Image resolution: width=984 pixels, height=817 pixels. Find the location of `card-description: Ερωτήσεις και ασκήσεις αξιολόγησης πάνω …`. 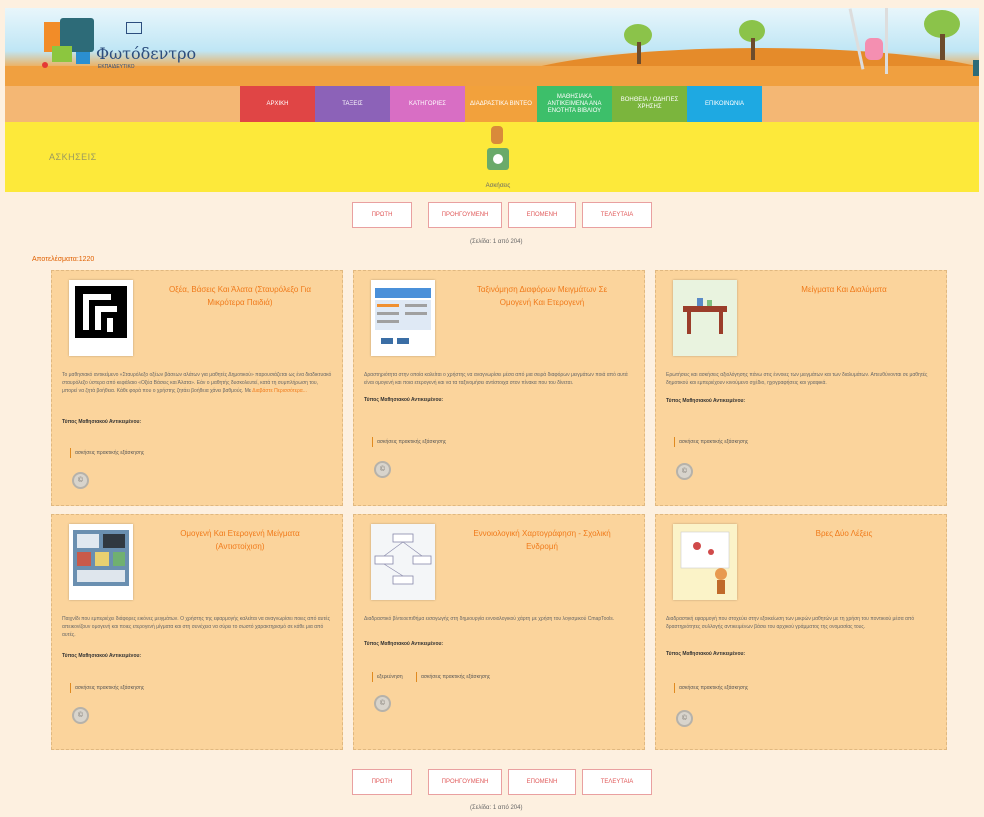

card-description: Ερωτήσεις και ασκήσεις αξιολόγησης πάνω … is located at coordinates (797, 379).